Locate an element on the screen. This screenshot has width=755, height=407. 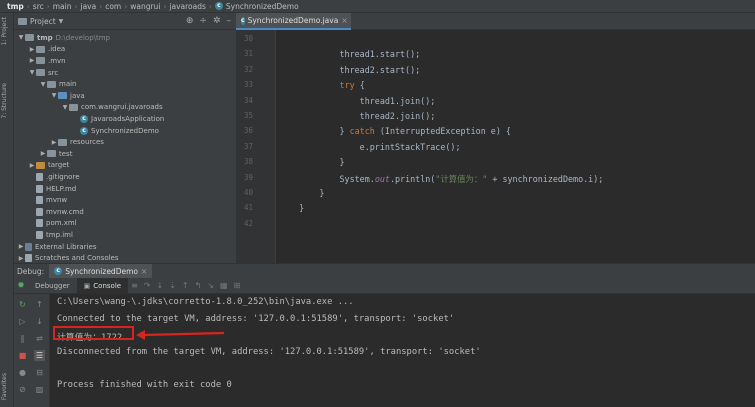
breadcrumb-item: tmp is located at coordinates (15, 6).